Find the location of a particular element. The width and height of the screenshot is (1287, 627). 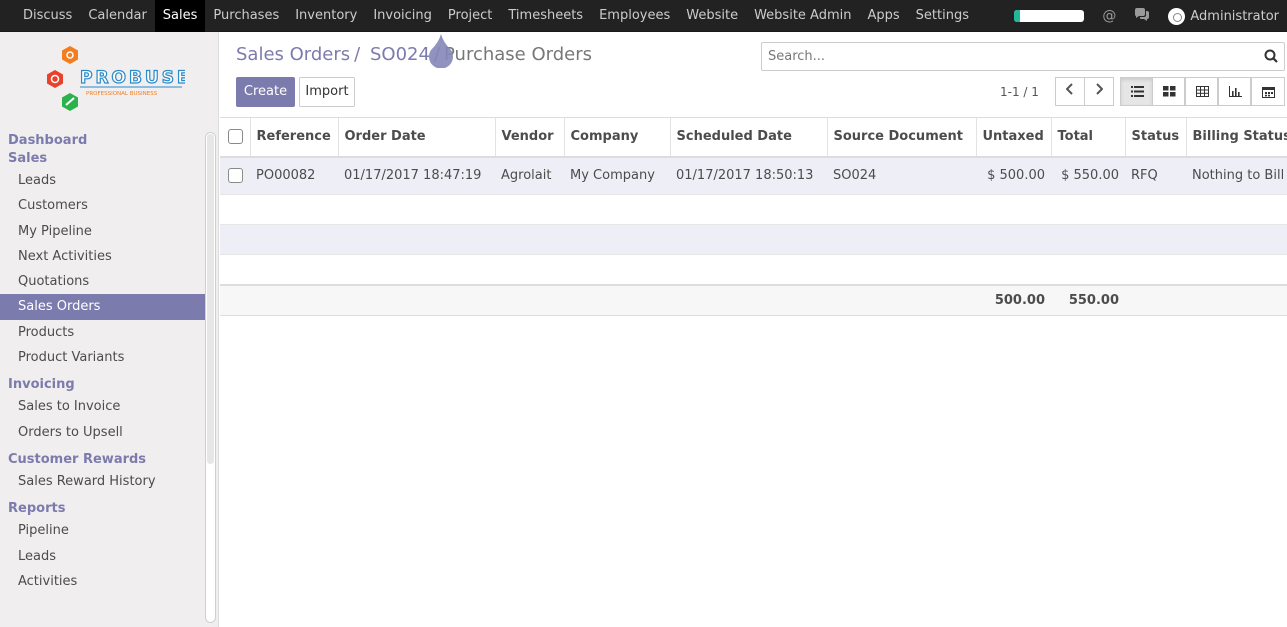

app-menu-invoicing: Invoicing is located at coordinates (402, 16).